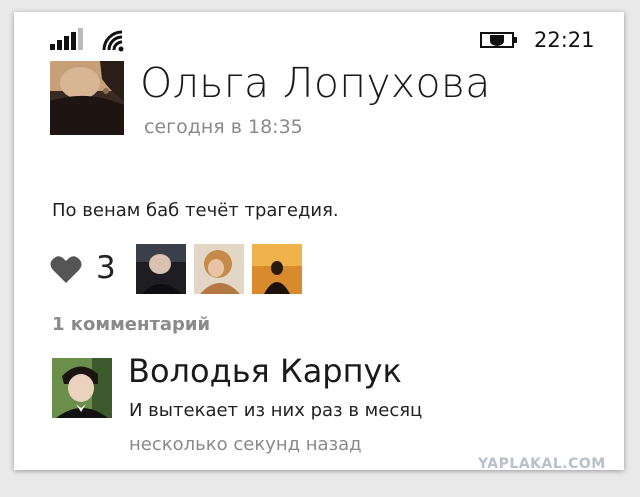 The image size is (640, 497). I want to click on comment-text: И вытекает из них раз в месяц, so click(276, 410).